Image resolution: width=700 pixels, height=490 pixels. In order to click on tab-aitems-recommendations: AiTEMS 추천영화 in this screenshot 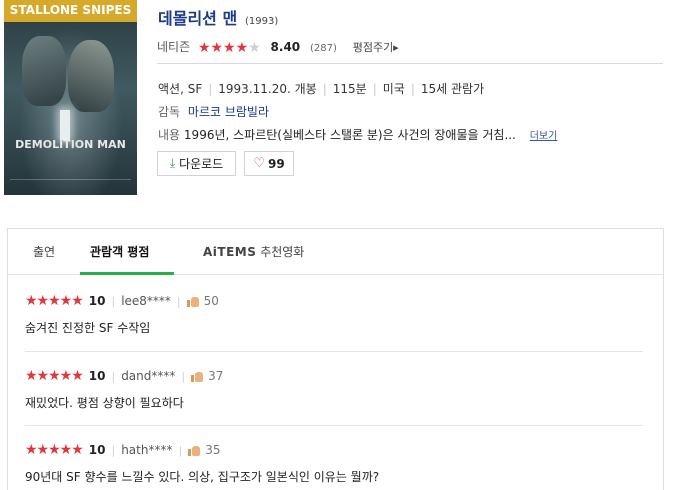, I will do `click(253, 251)`.